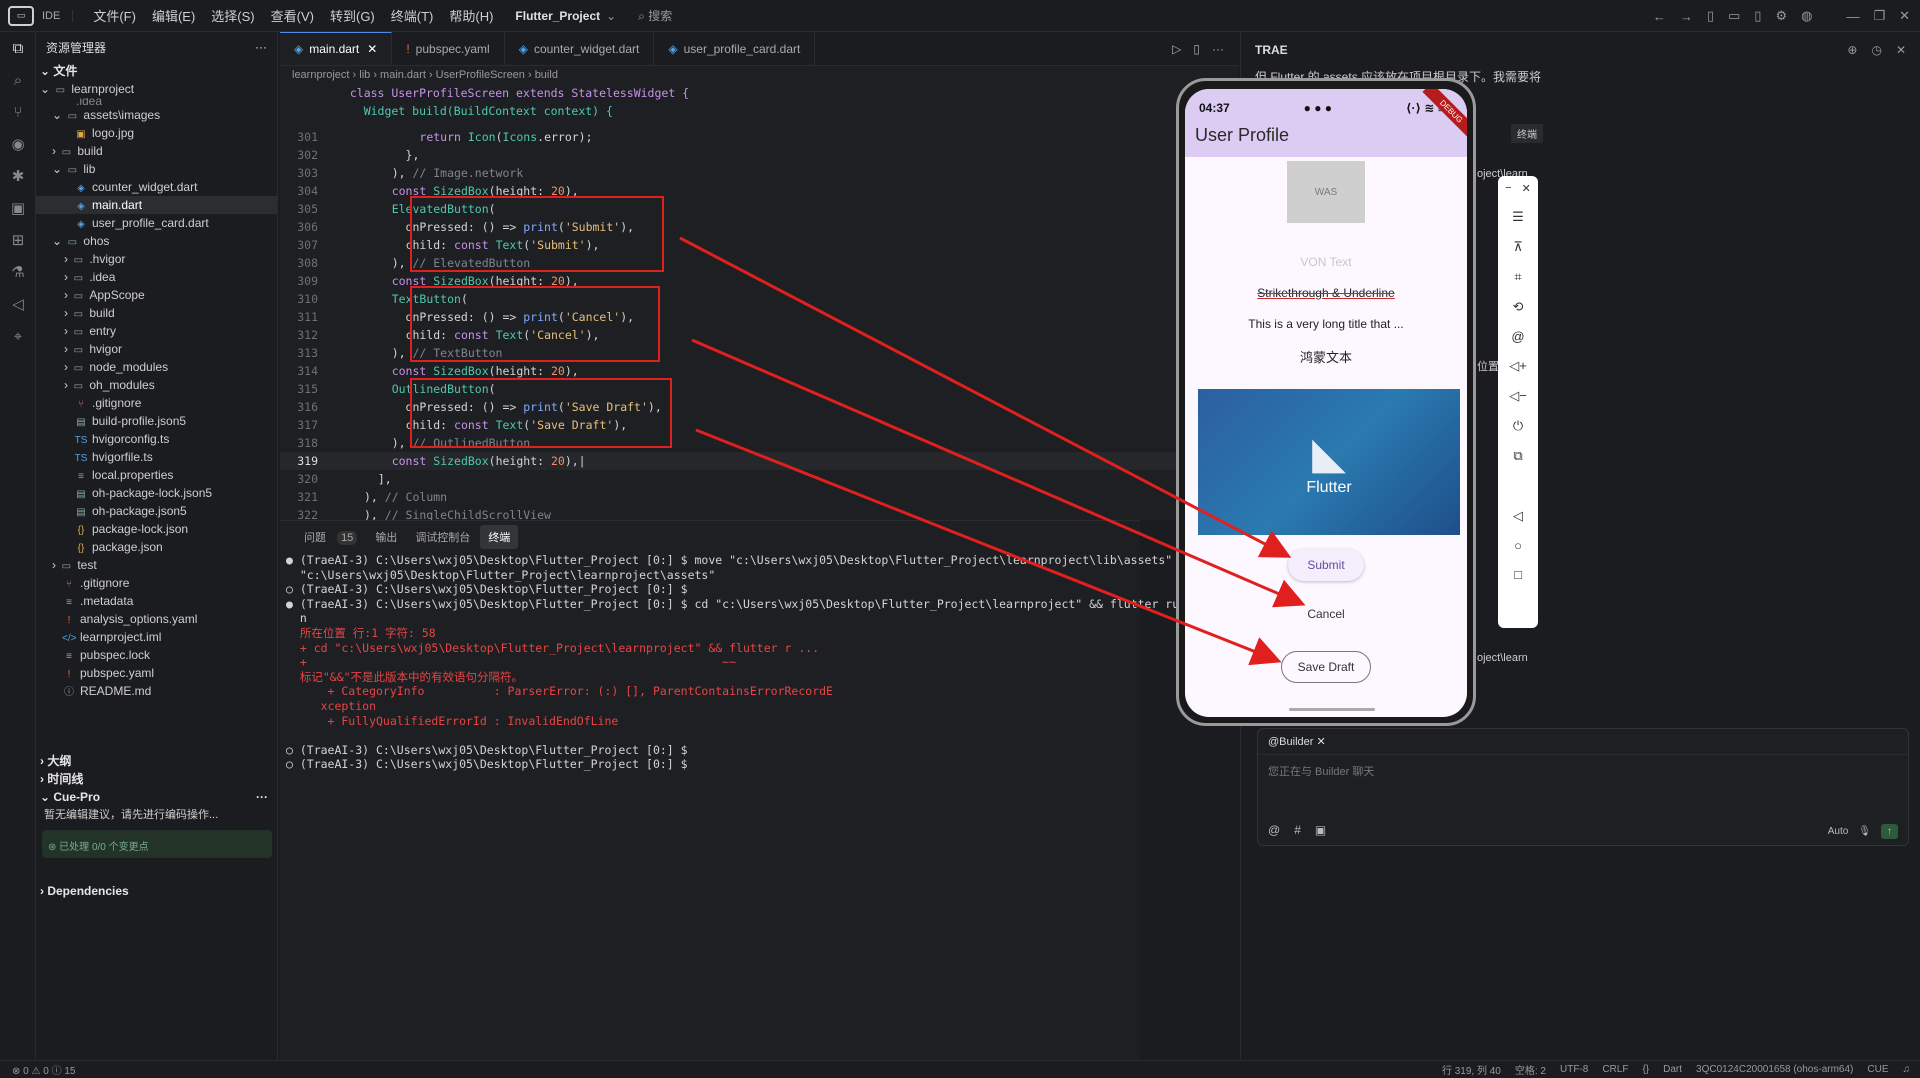 The width and height of the screenshot is (1920, 1078). I want to click on menu-terminal: 终端(T), so click(412, 15).